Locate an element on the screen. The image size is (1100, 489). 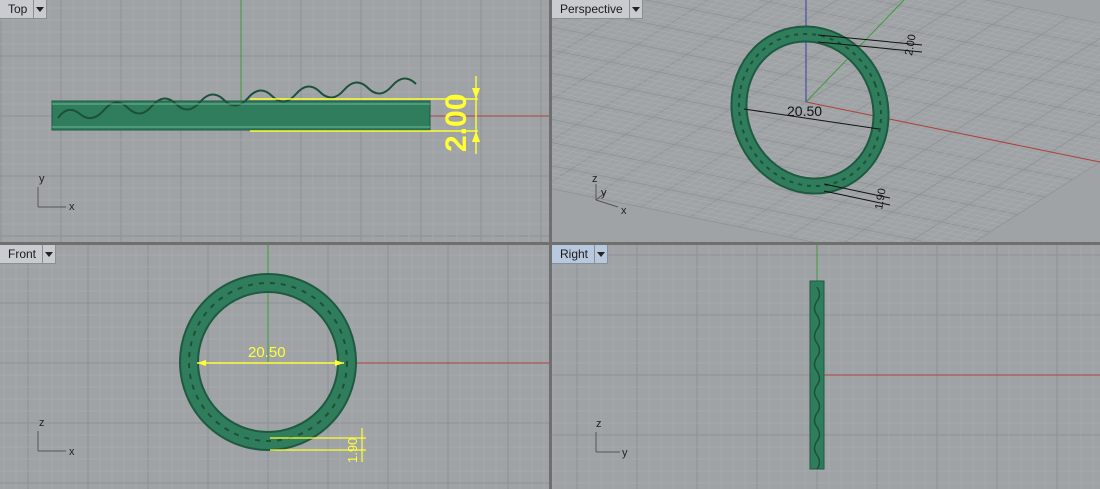
tab-front-label: Front is located at coordinates (22, 254).